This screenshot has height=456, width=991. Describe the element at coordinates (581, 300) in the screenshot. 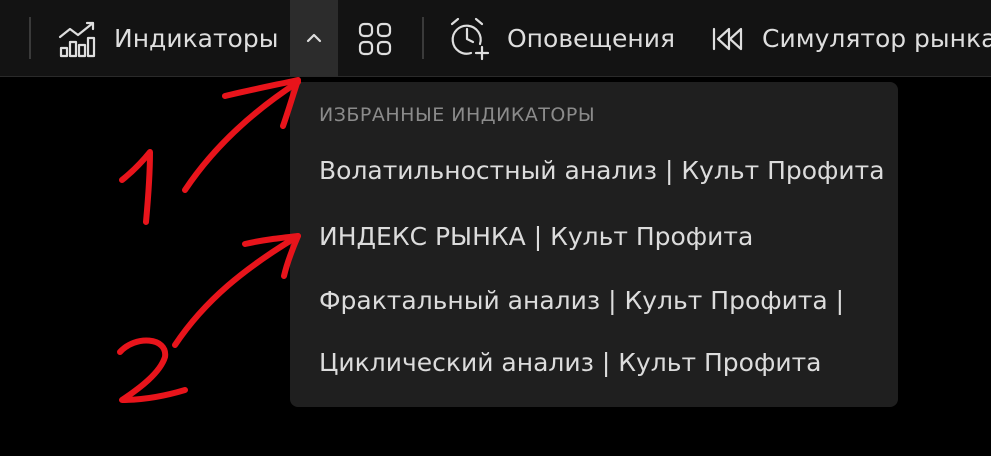

I see `menu-item-fractal-analysis: Фрактальный анализ | Культ Профита |` at that location.